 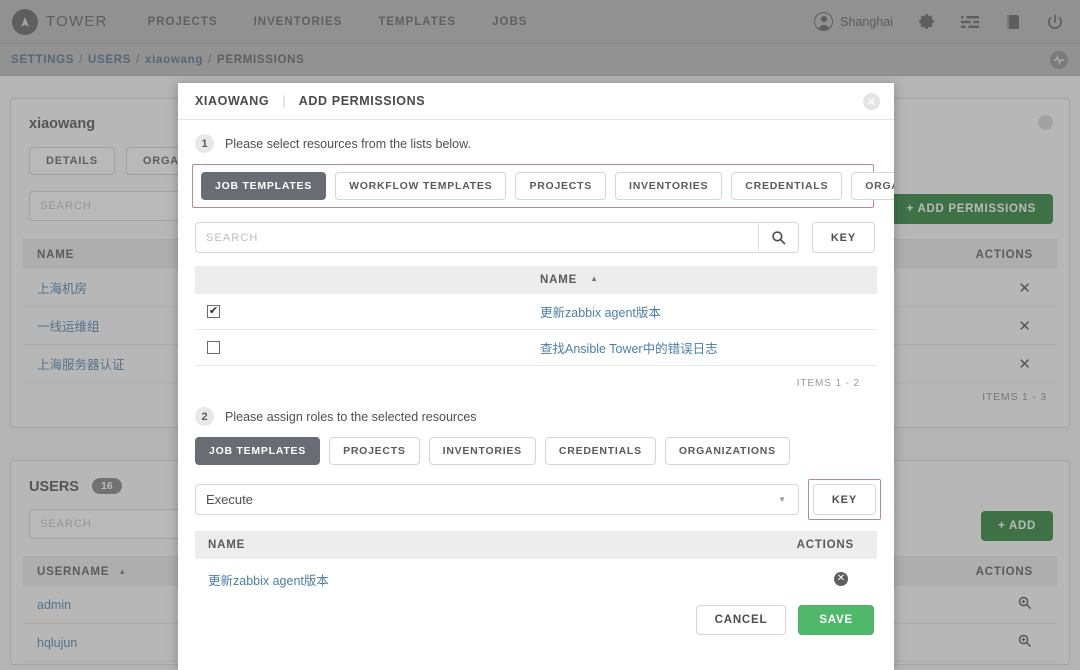 I want to click on table-row: 更新zabbix agent版本, so click(x=536, y=312).